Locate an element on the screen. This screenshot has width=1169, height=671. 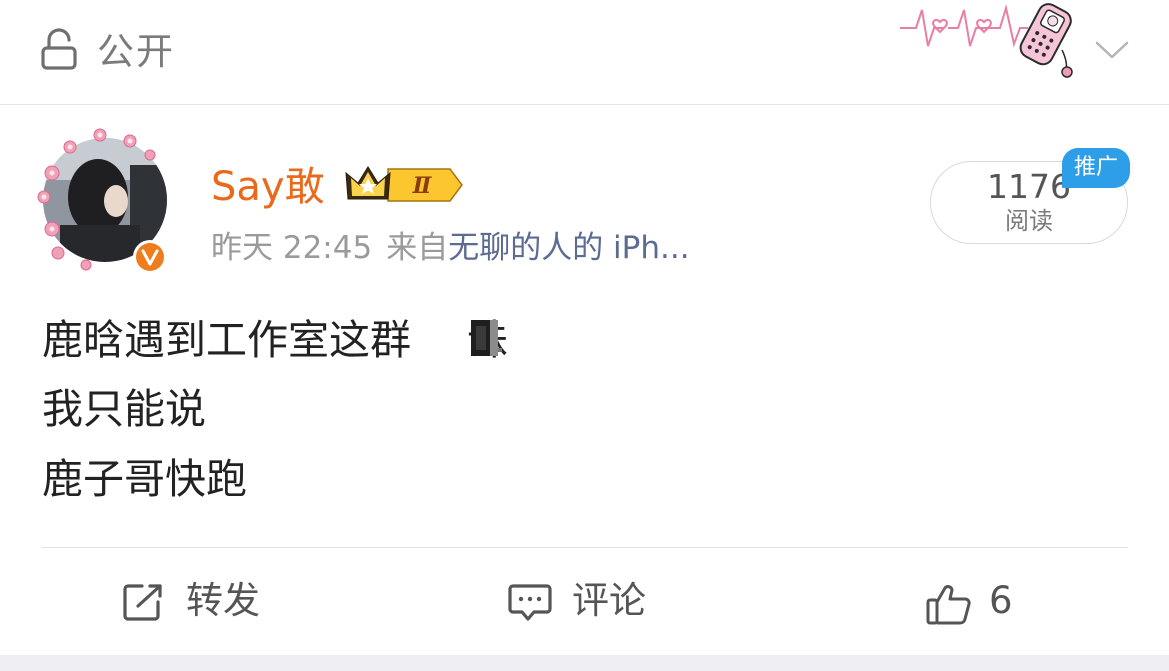
promo-tag: 推广 is located at coordinates (1096, 168).